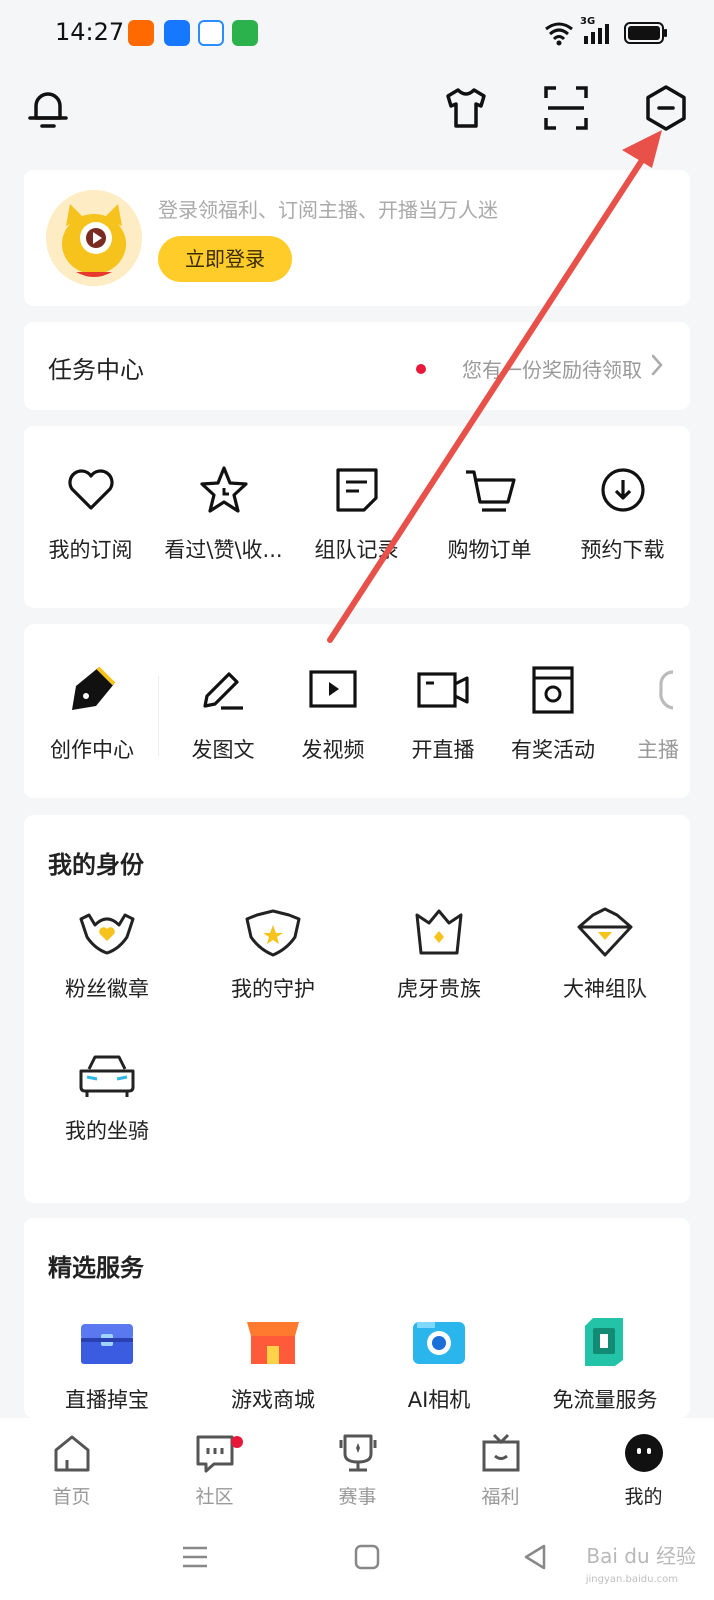 The width and height of the screenshot is (714, 1600). I want to click on identity-label: 虎牙贵族, so click(439, 989).